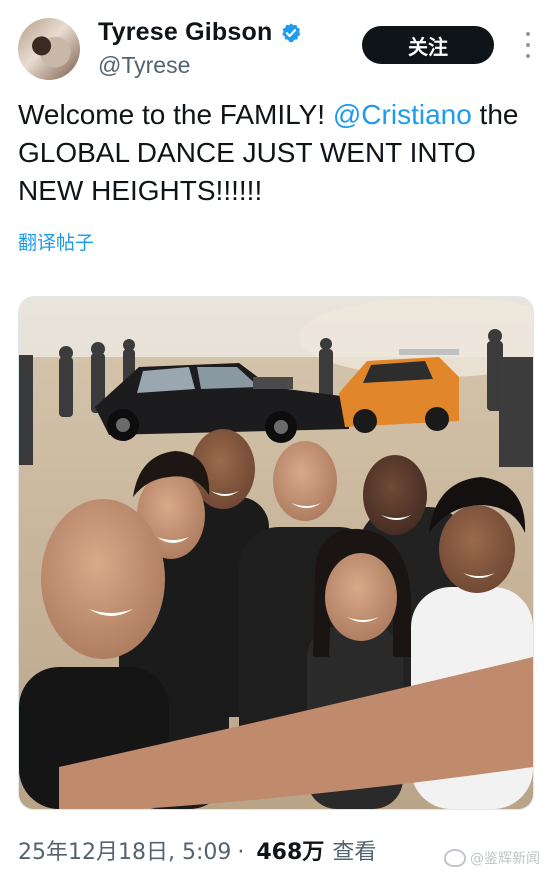 This screenshot has width=550, height=877. What do you see at coordinates (528, 45) in the screenshot?
I see `more-vertical-icon` at bounding box center [528, 45].